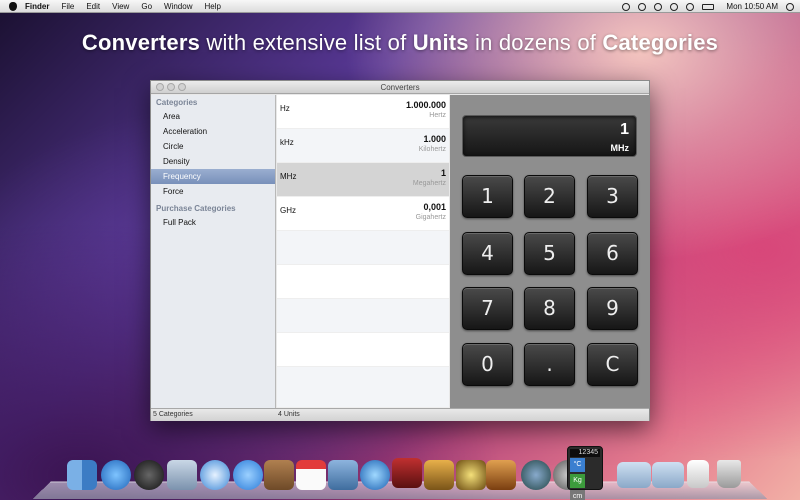 This screenshot has width=800, height=500. Describe the element at coordinates (620, 148) in the screenshot. I see `display-unit: MHz` at that location.